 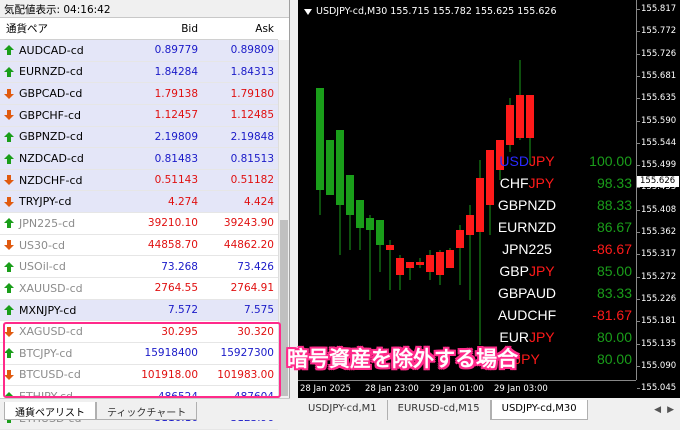 I want to click on bid-price: 1.84284, so click(x=176, y=71).